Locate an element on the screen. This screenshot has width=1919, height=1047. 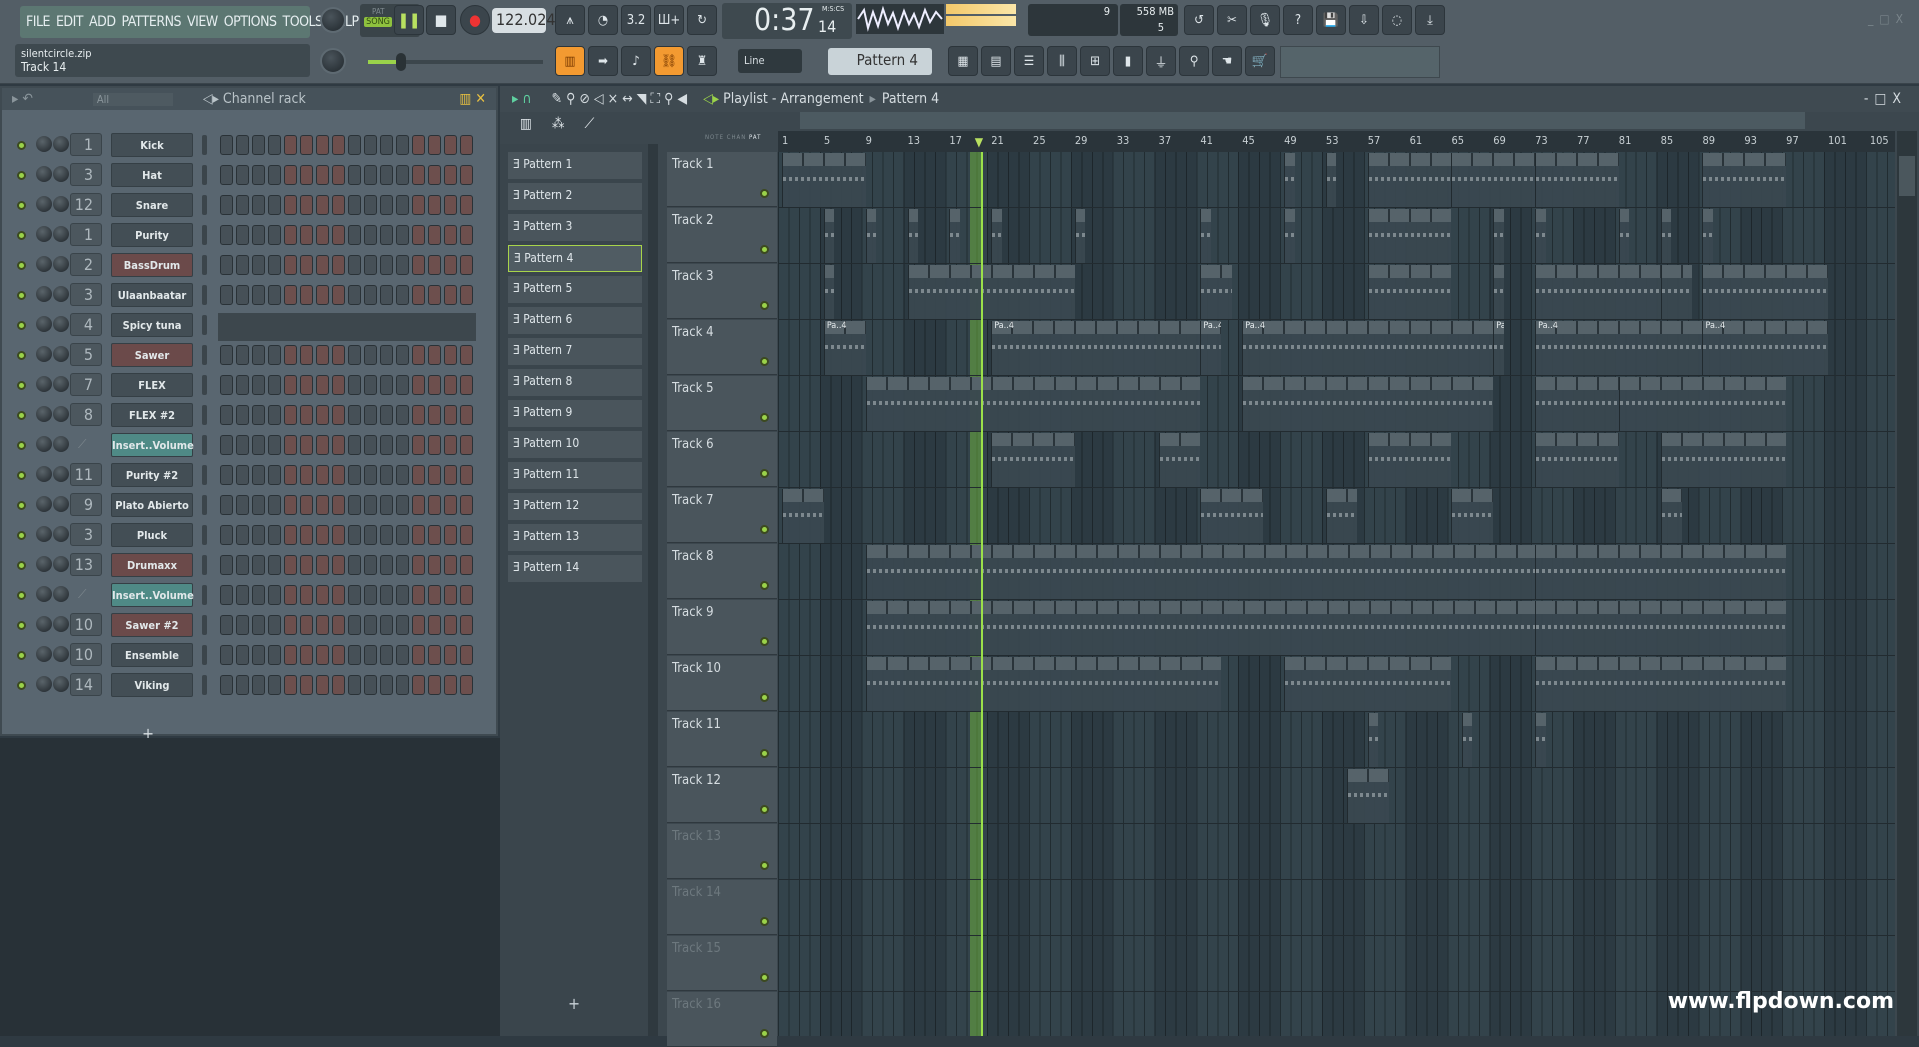
cut-icon: ✂ is located at coordinates (1232, 20).